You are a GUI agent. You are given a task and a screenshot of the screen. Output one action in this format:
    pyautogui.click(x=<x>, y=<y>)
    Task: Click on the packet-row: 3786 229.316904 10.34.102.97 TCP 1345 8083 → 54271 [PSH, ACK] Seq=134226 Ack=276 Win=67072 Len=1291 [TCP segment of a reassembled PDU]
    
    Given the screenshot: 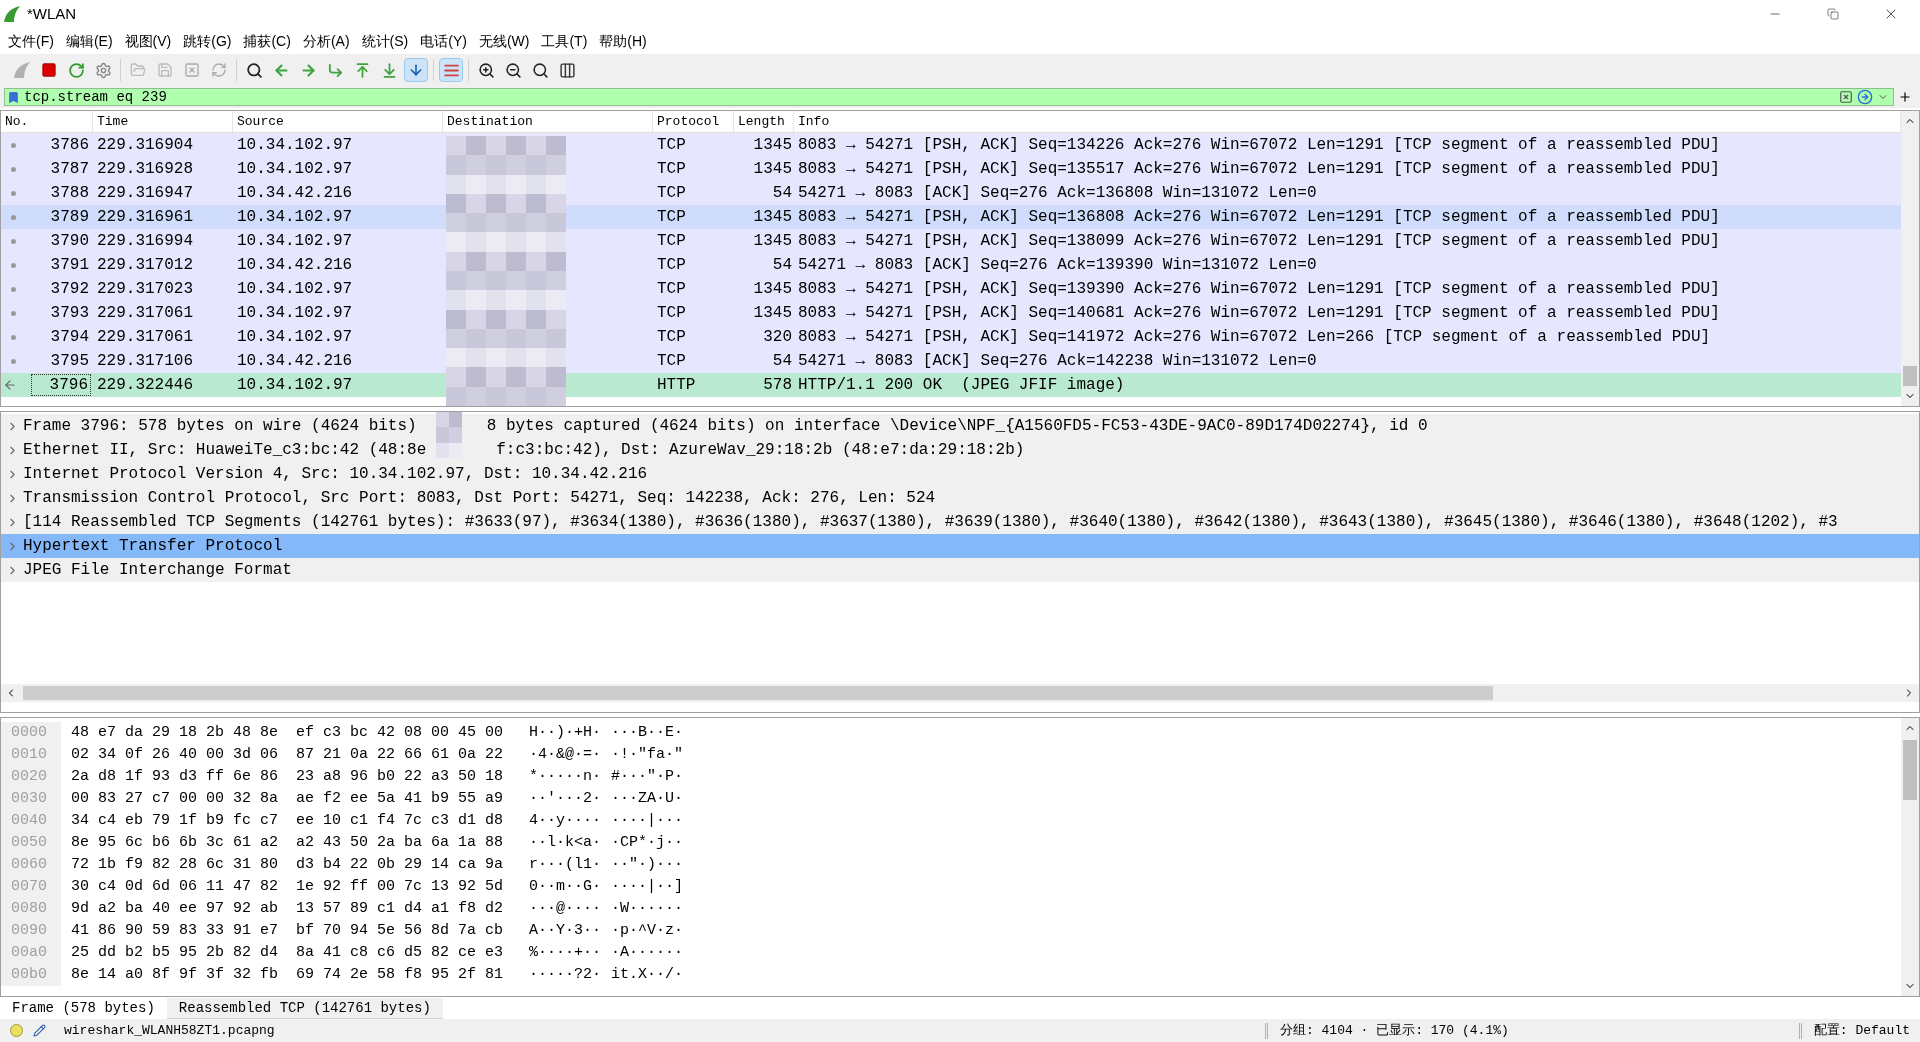 What is the action you would take?
    pyautogui.click(x=951, y=145)
    